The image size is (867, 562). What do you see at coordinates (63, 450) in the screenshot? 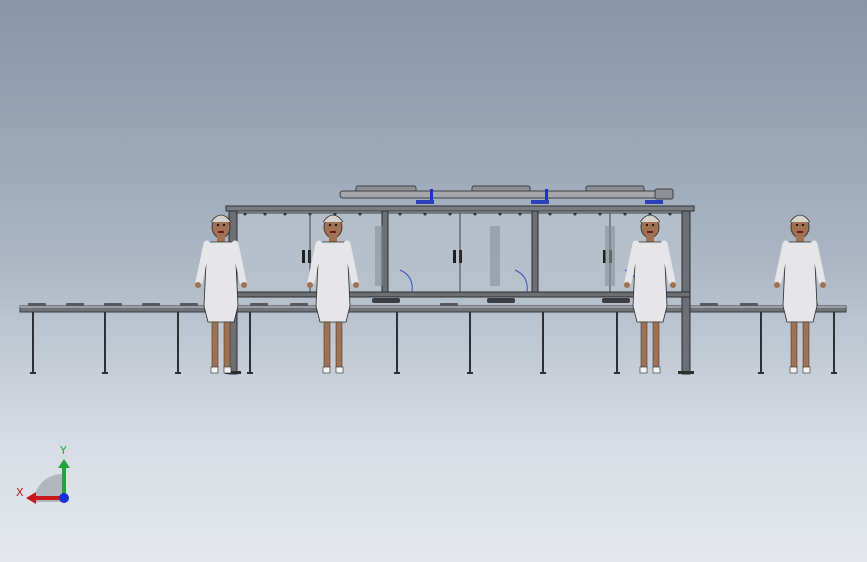
I see `y-axis-label: Y` at bounding box center [63, 450].